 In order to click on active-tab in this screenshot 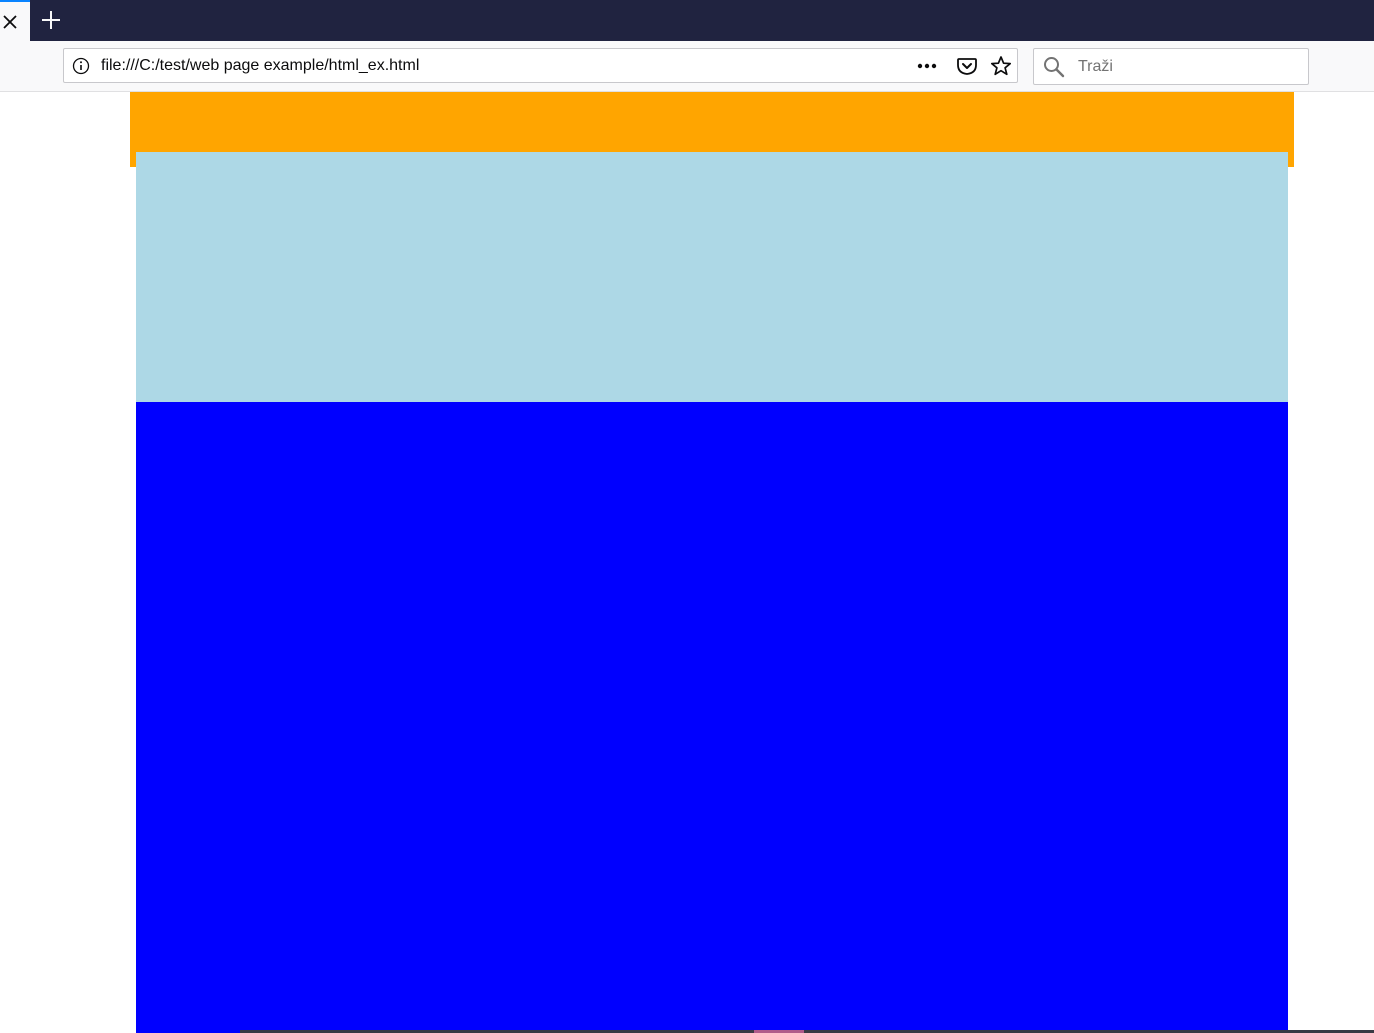, I will do `click(15, 20)`.